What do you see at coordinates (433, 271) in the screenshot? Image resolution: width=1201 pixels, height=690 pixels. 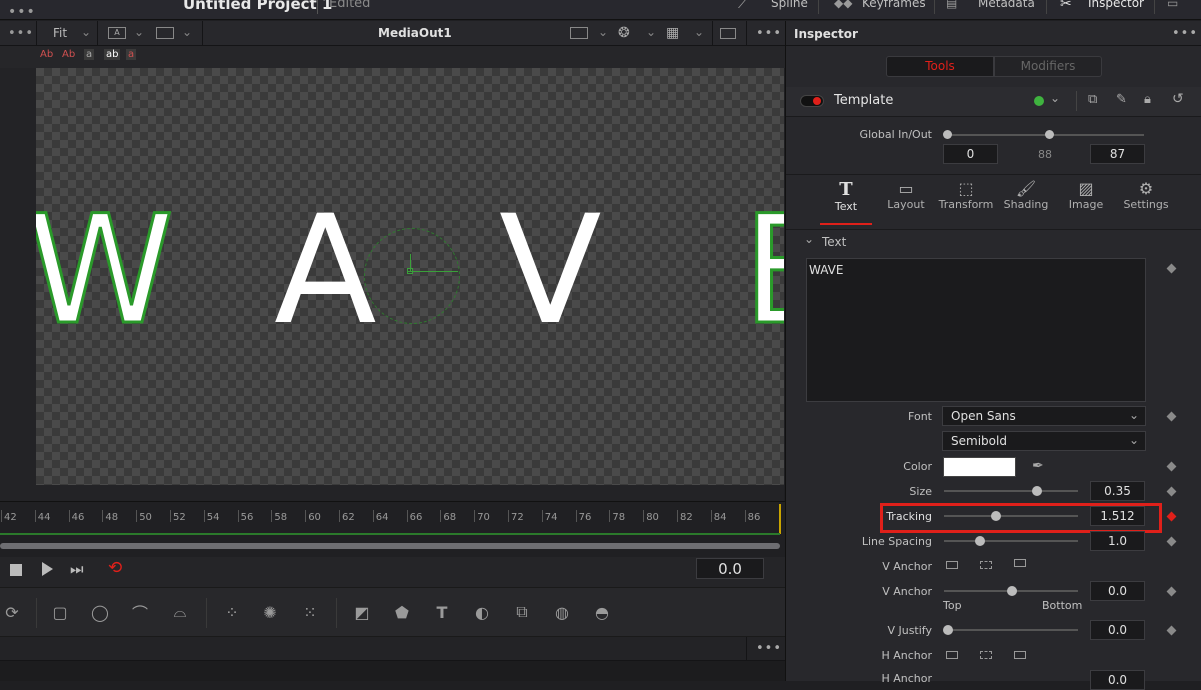 I see `center-crosshair` at bounding box center [433, 271].